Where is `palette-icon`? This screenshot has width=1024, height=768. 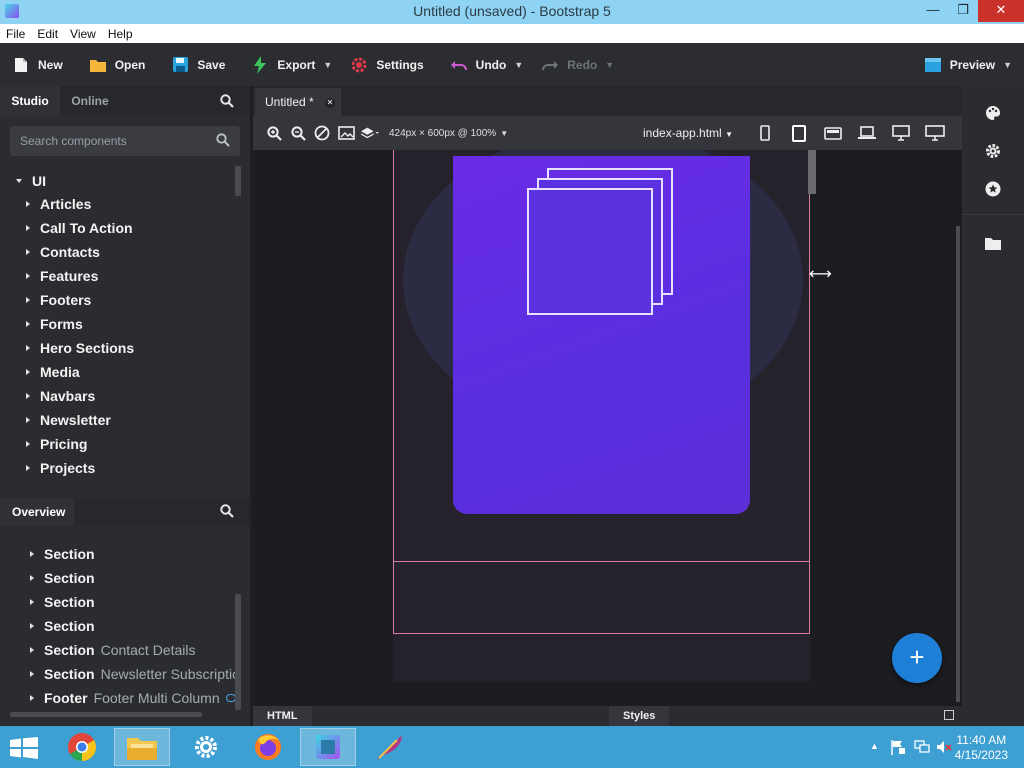 palette-icon is located at coordinates (993, 113).